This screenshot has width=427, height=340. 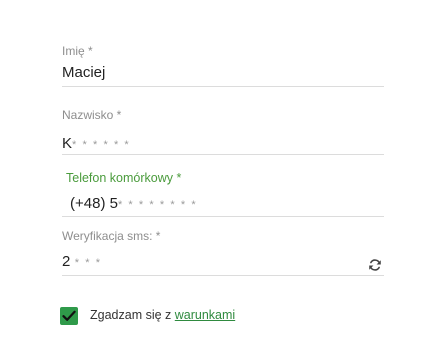 I want to click on phone-value: (+48) 5, so click(x=94, y=203).